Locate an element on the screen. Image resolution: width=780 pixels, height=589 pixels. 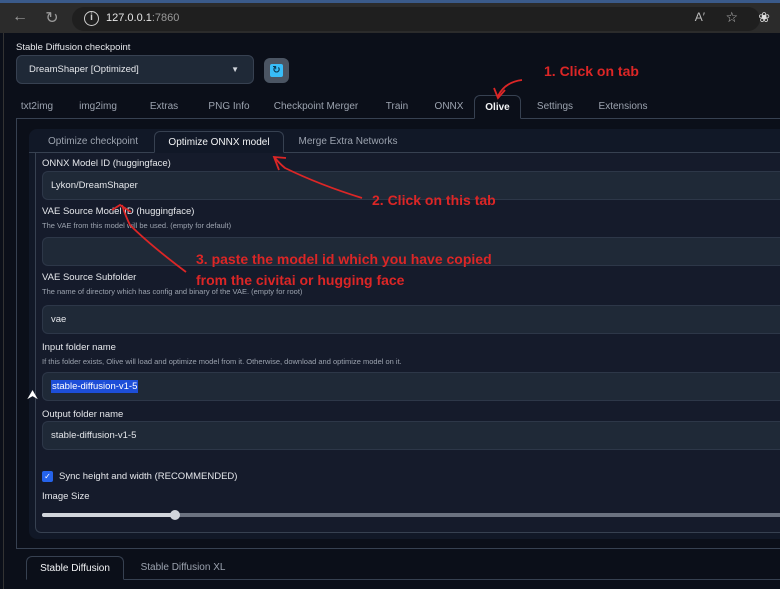
tab-train: Train is located at coordinates (397, 107).